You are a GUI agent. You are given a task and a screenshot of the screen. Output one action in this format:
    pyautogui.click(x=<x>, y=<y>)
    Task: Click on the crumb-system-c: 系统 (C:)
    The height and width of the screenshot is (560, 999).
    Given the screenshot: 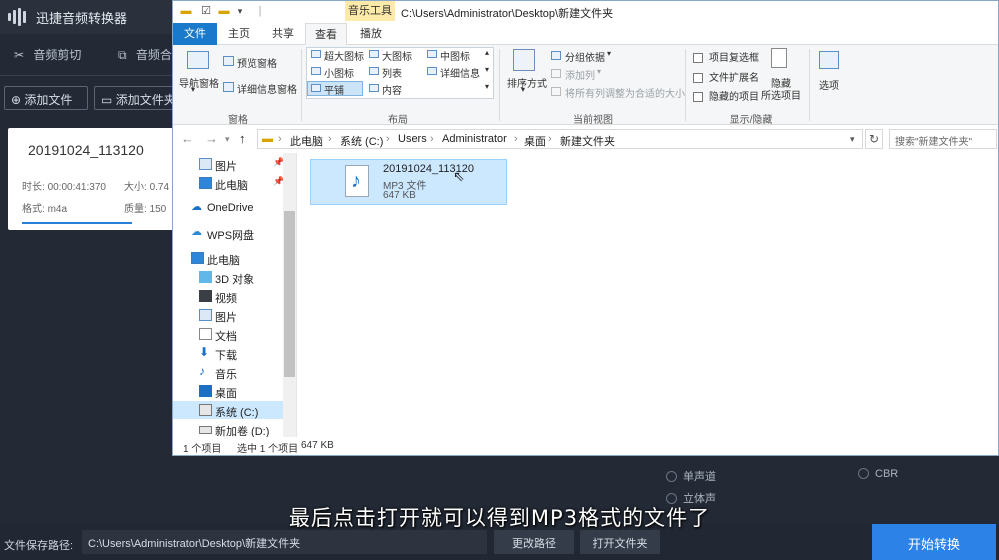 What is the action you would take?
    pyautogui.click(x=361, y=141)
    